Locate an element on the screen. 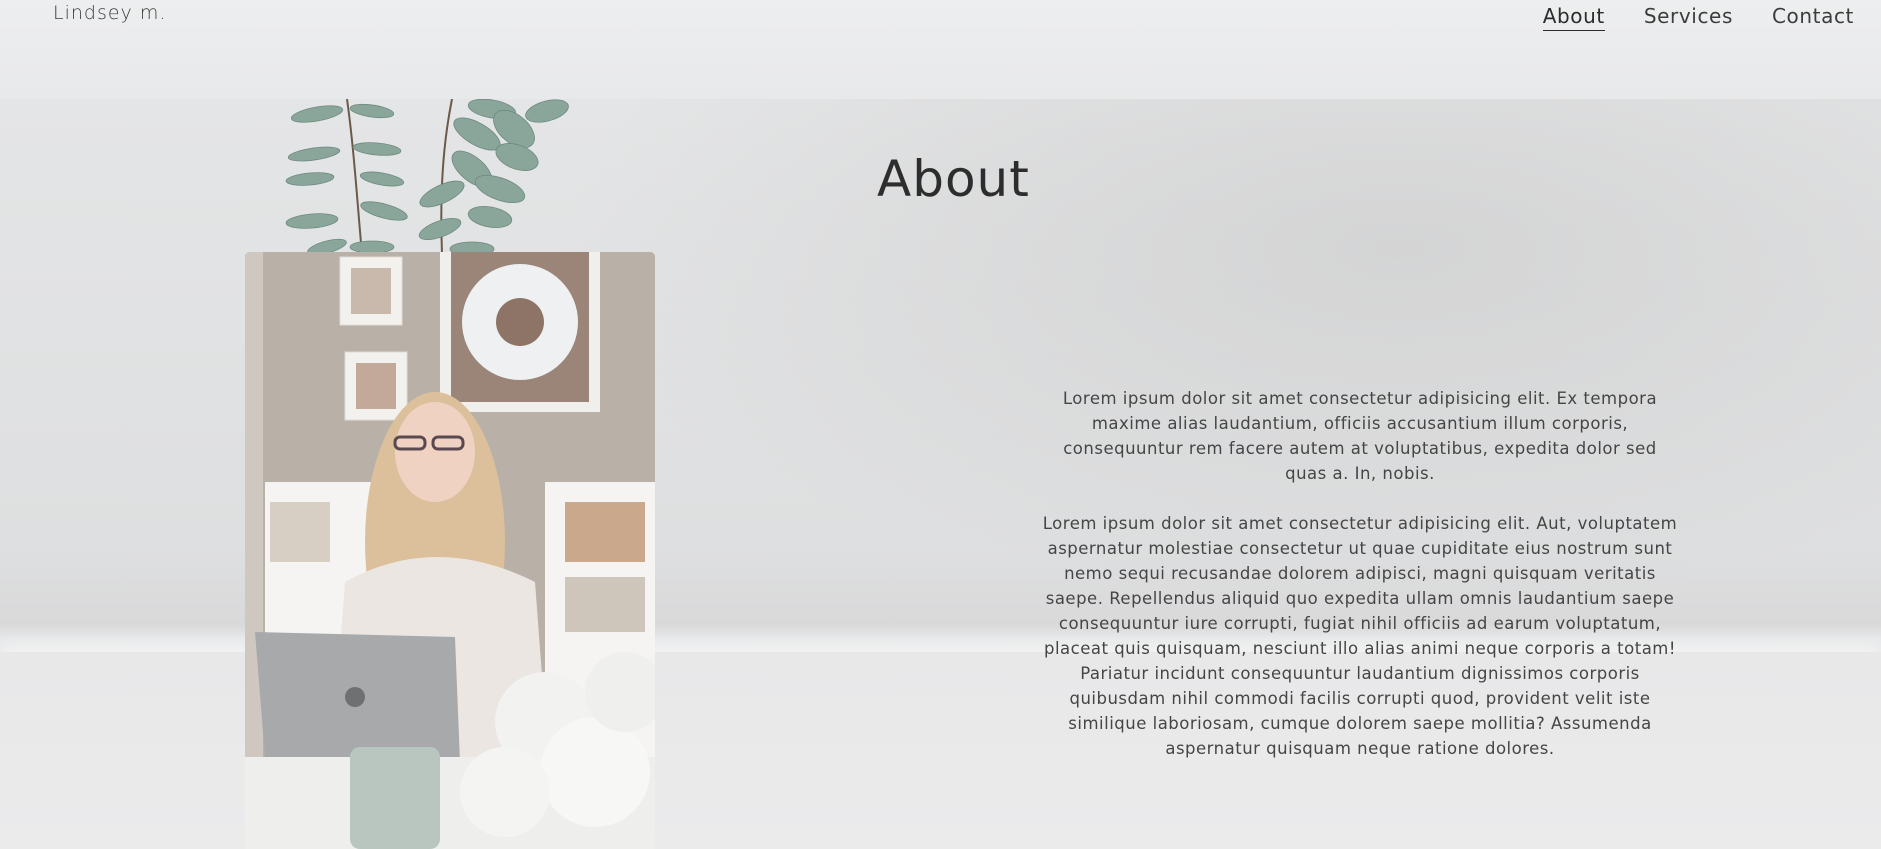 This screenshot has width=1881, height=849. nav-link-services: Services is located at coordinates (1688, 17).